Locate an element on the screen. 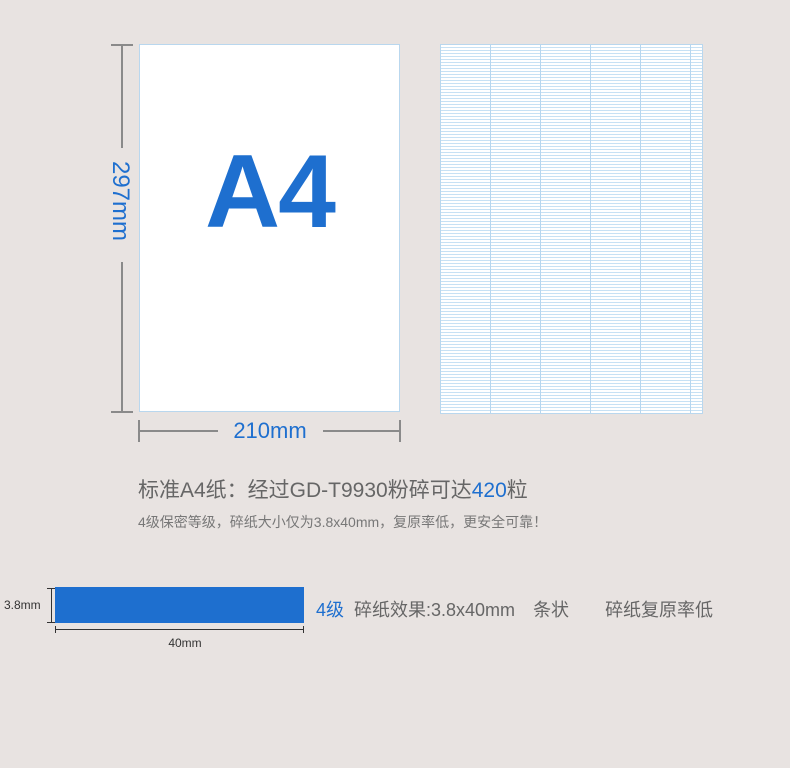  caption-main: 标准A4纸：经过GD-T9930粉碎可达420粒 is located at coordinates (333, 489).